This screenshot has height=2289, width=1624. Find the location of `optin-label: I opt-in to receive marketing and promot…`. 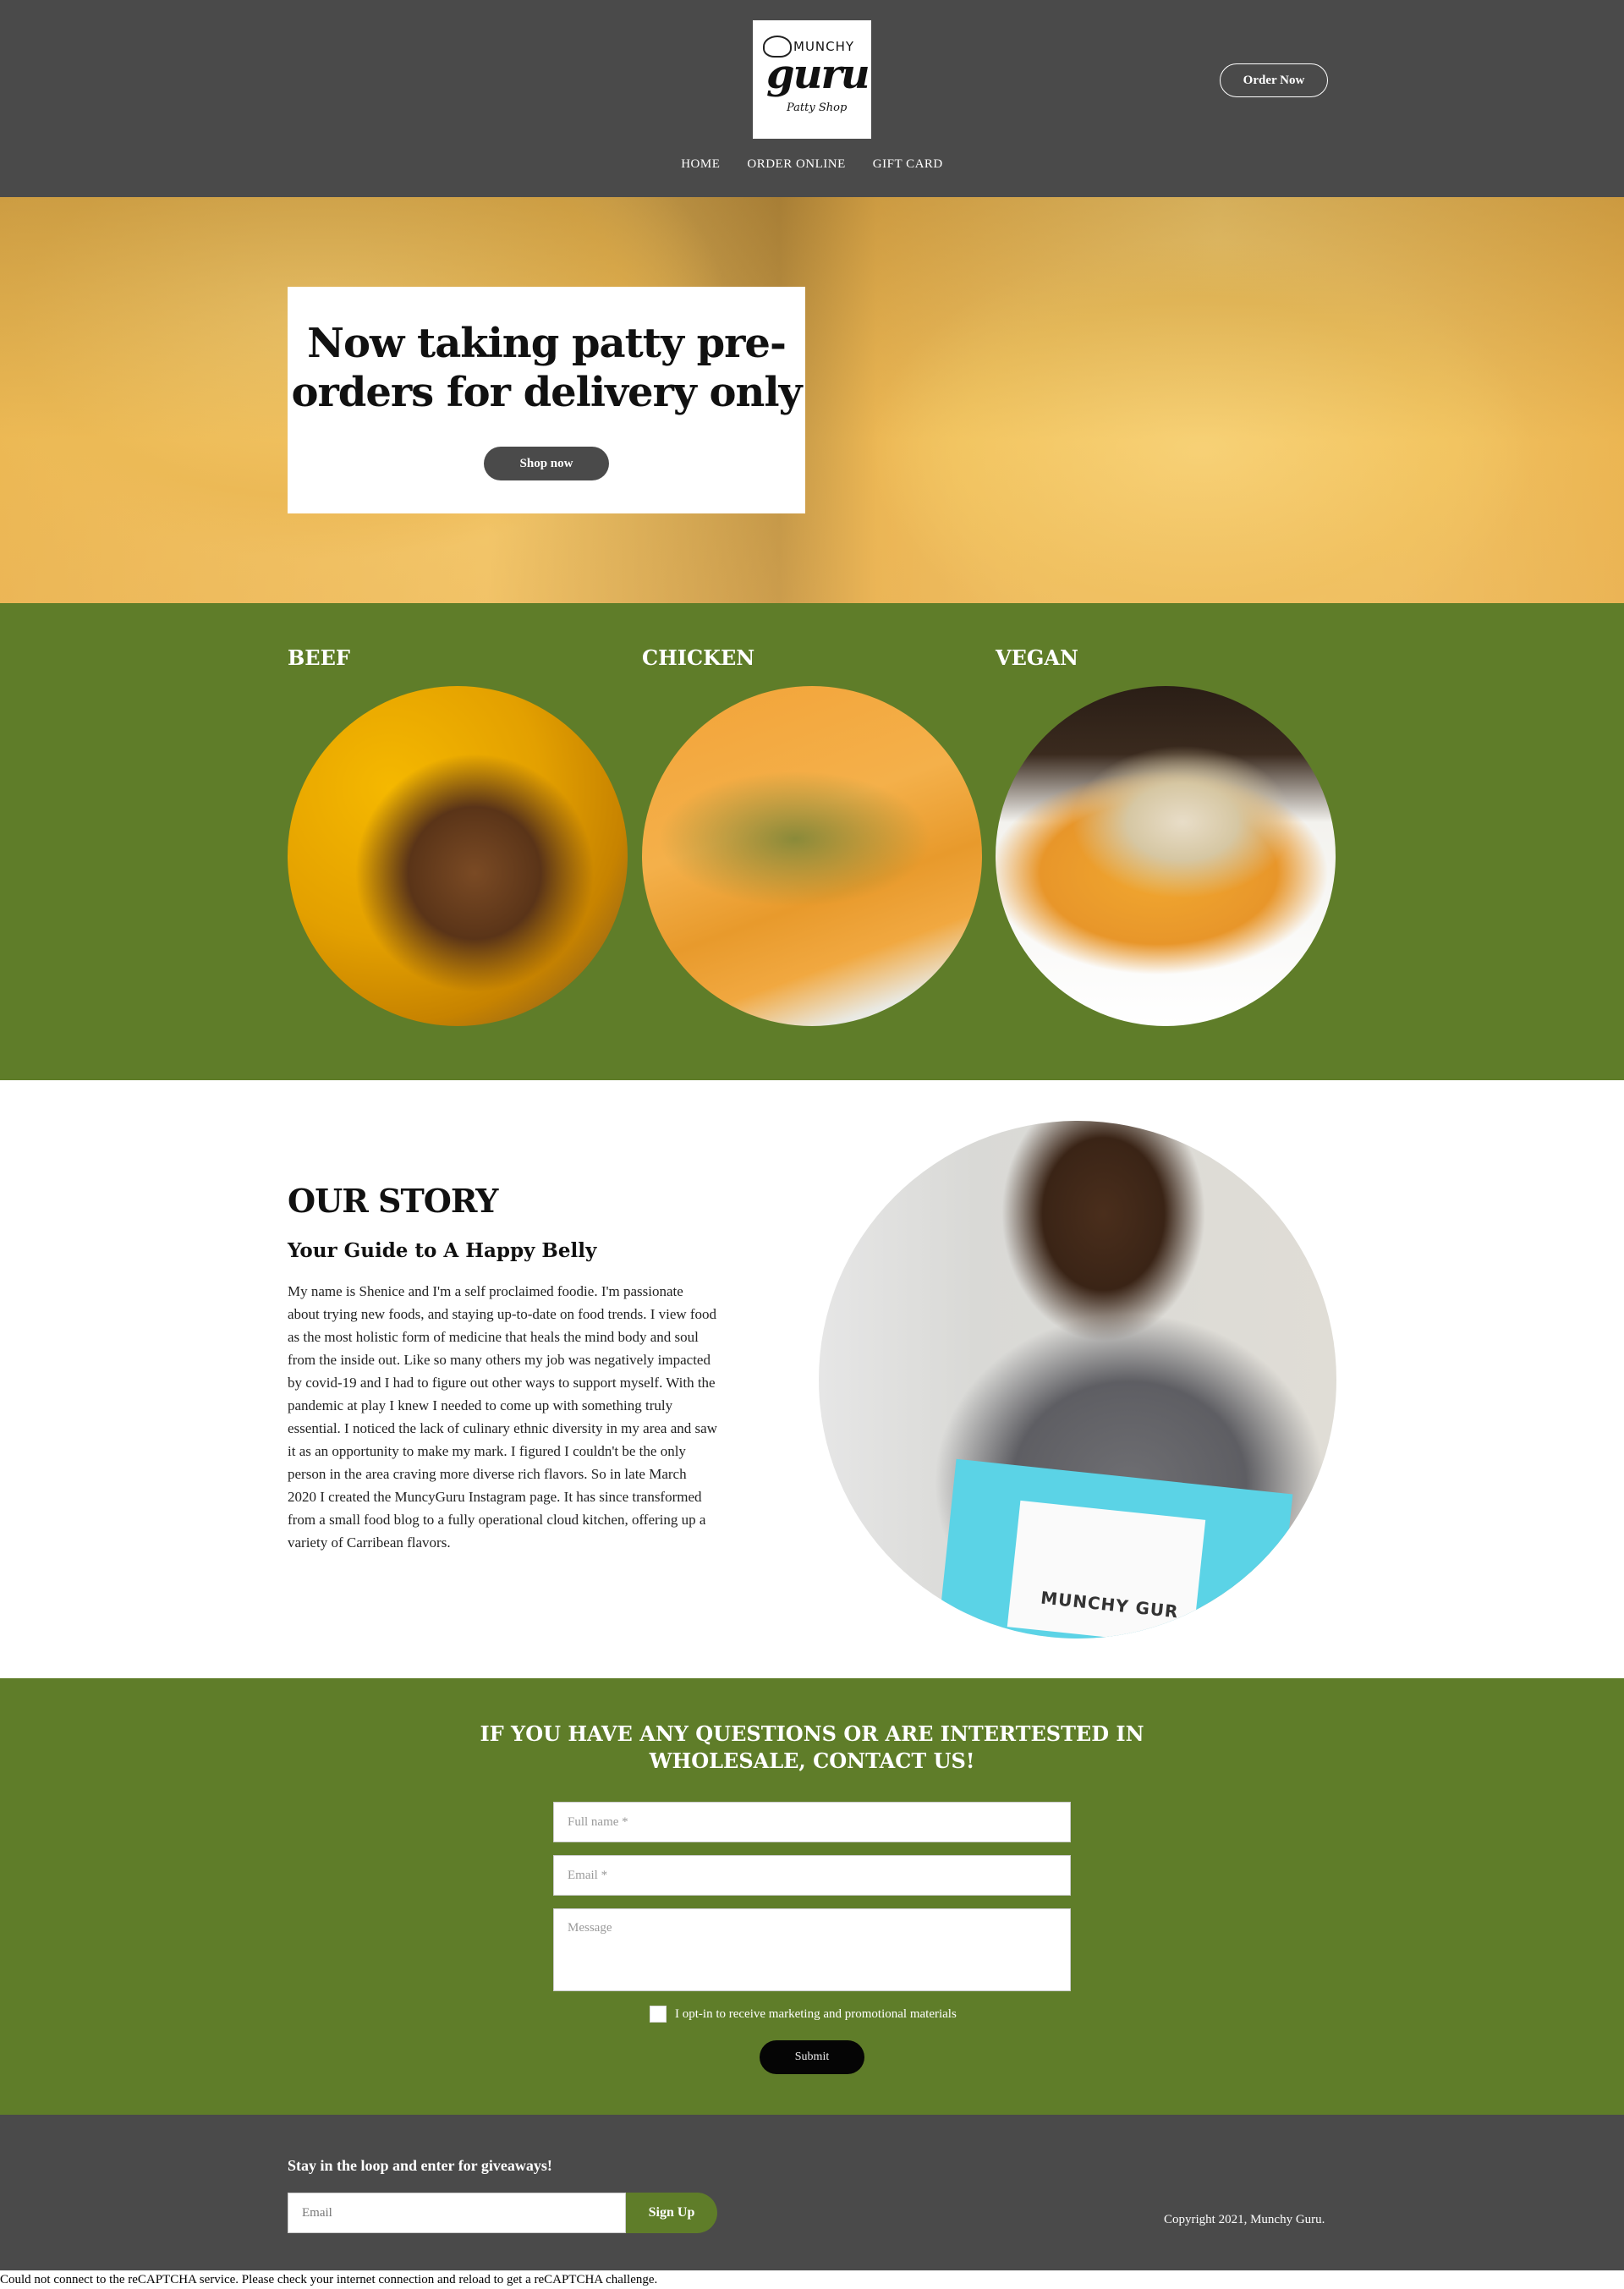

optin-label: I opt-in to receive marketing and promot… is located at coordinates (816, 2014).